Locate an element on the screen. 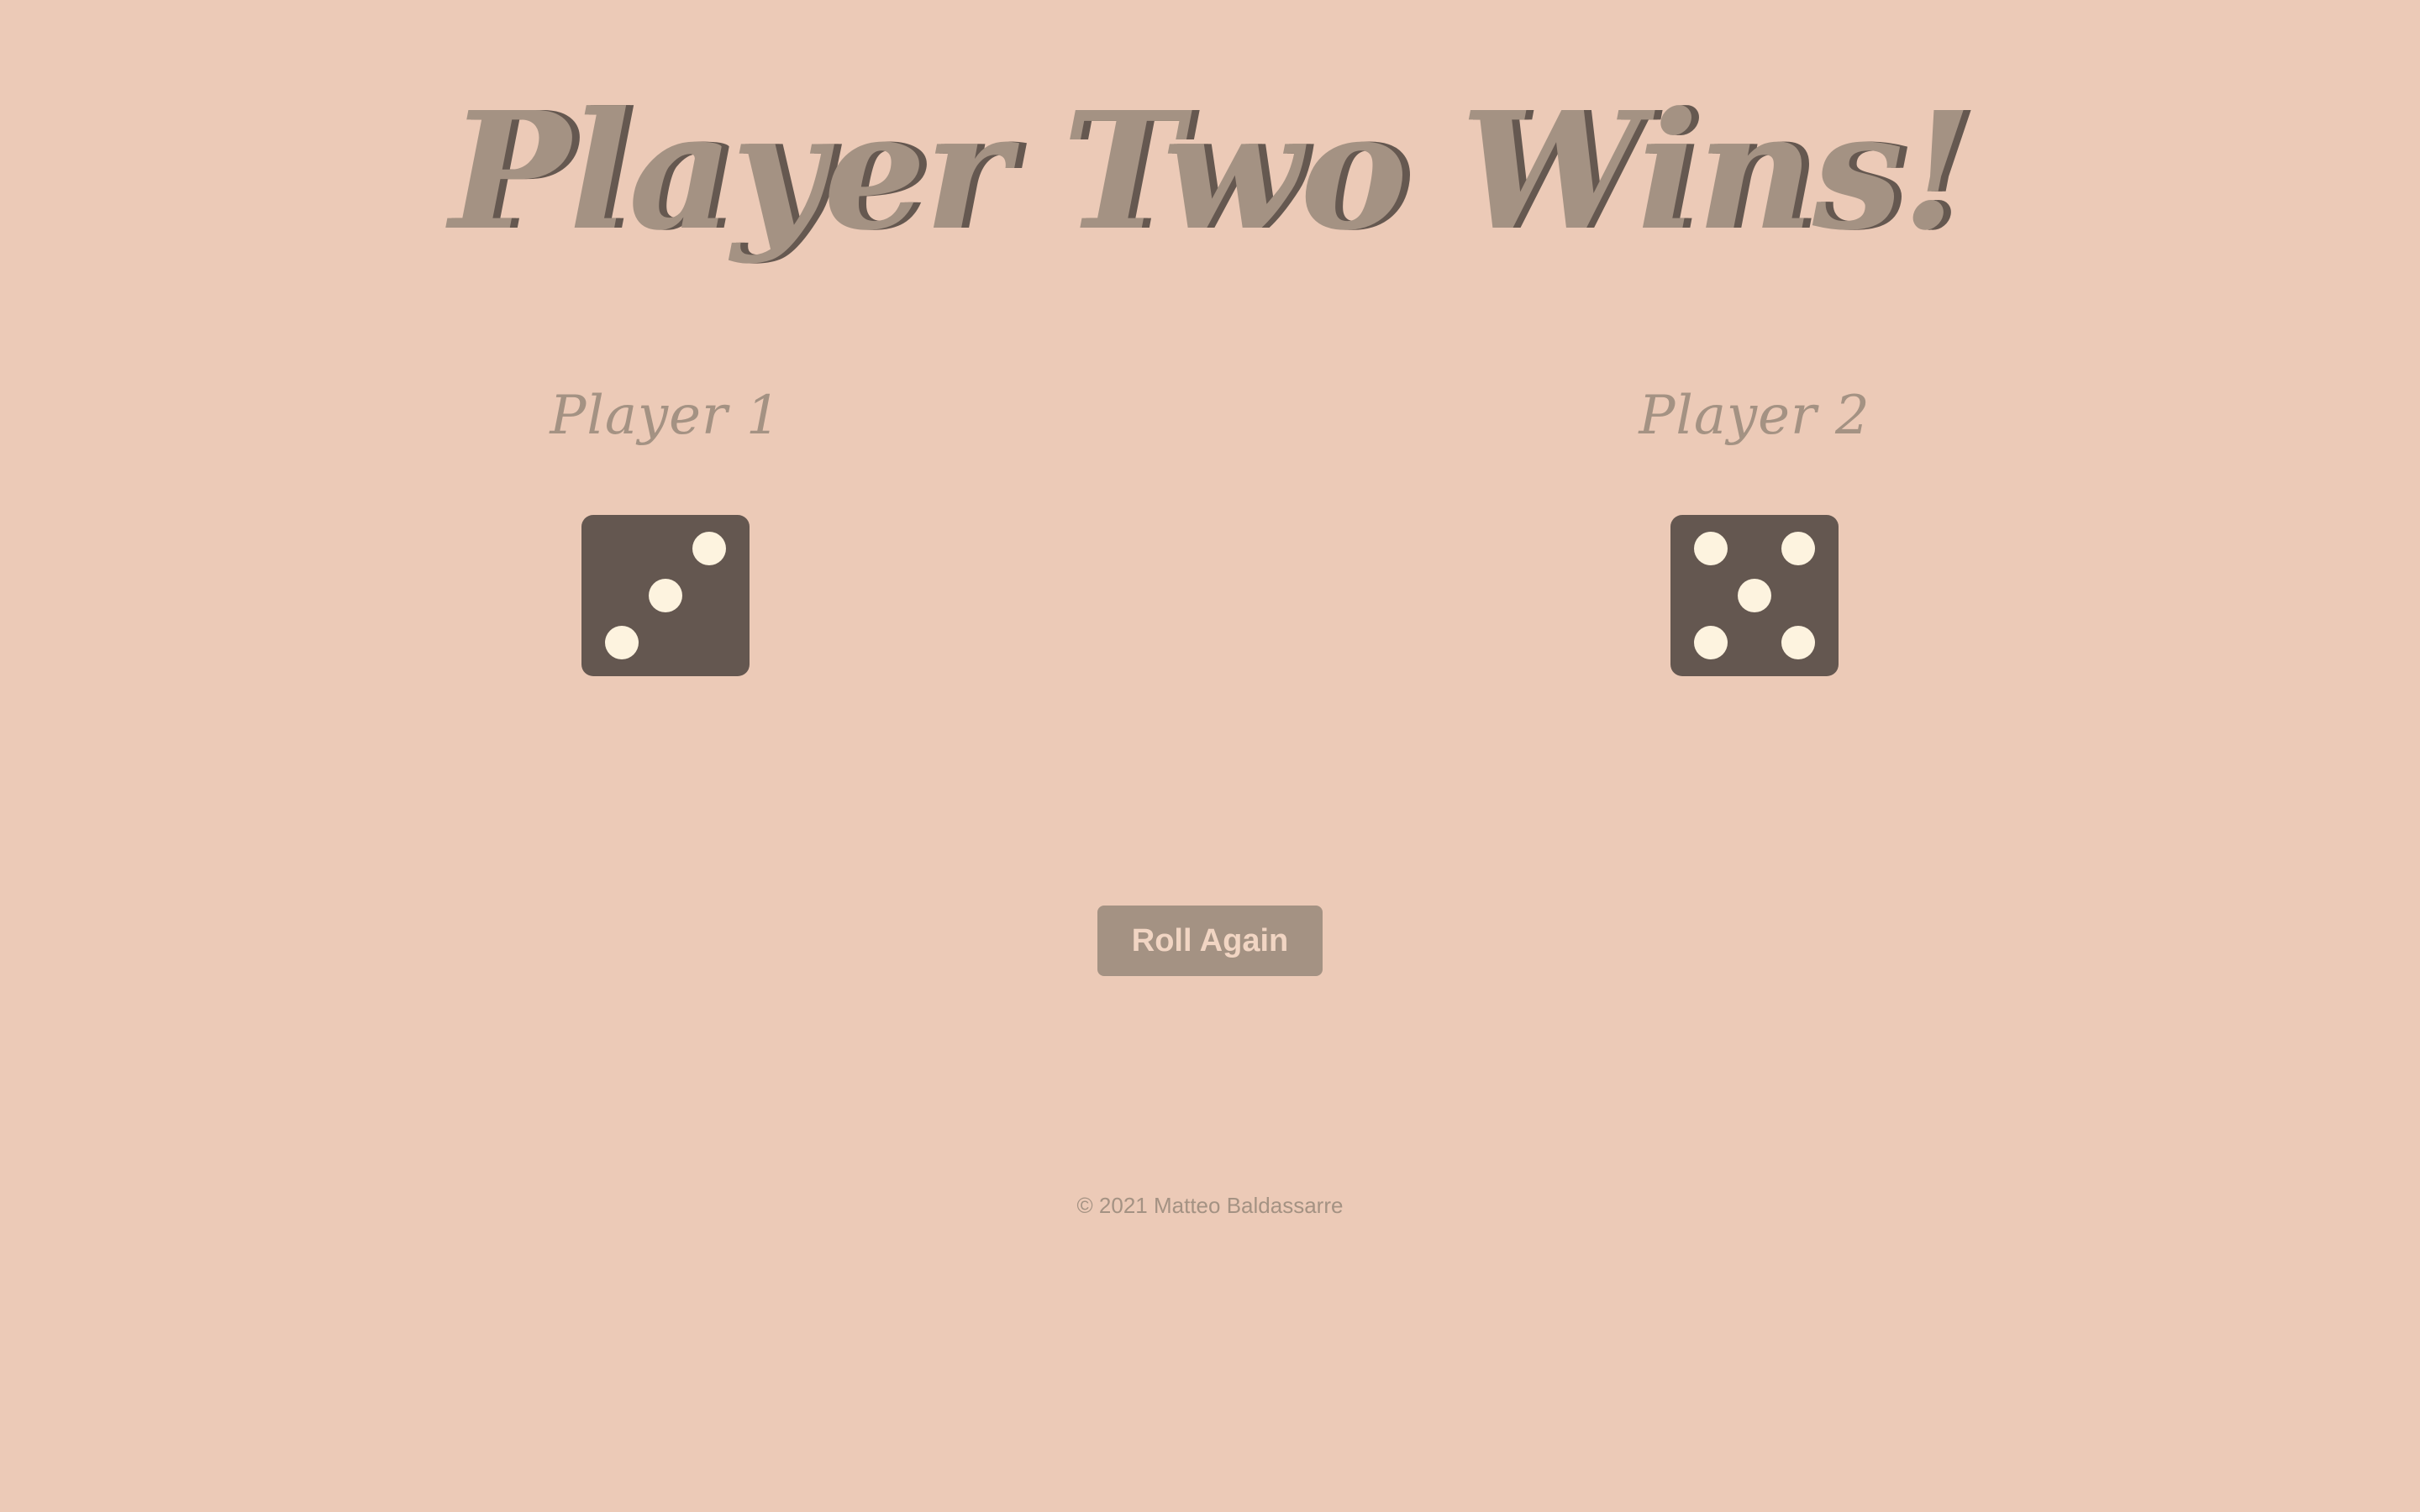 This screenshot has height=1512, width=2420. player-1-die is located at coordinates (665, 595).